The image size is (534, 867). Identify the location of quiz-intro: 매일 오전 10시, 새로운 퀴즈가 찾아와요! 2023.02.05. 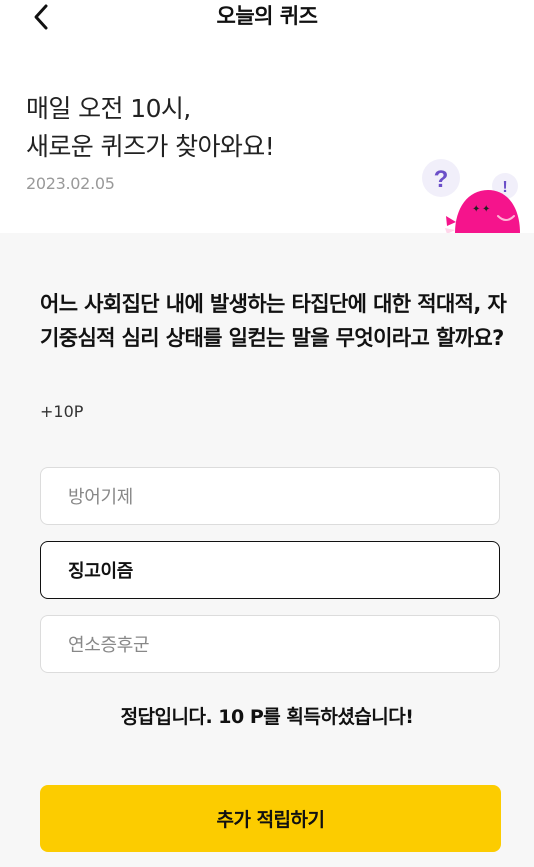
(150, 141).